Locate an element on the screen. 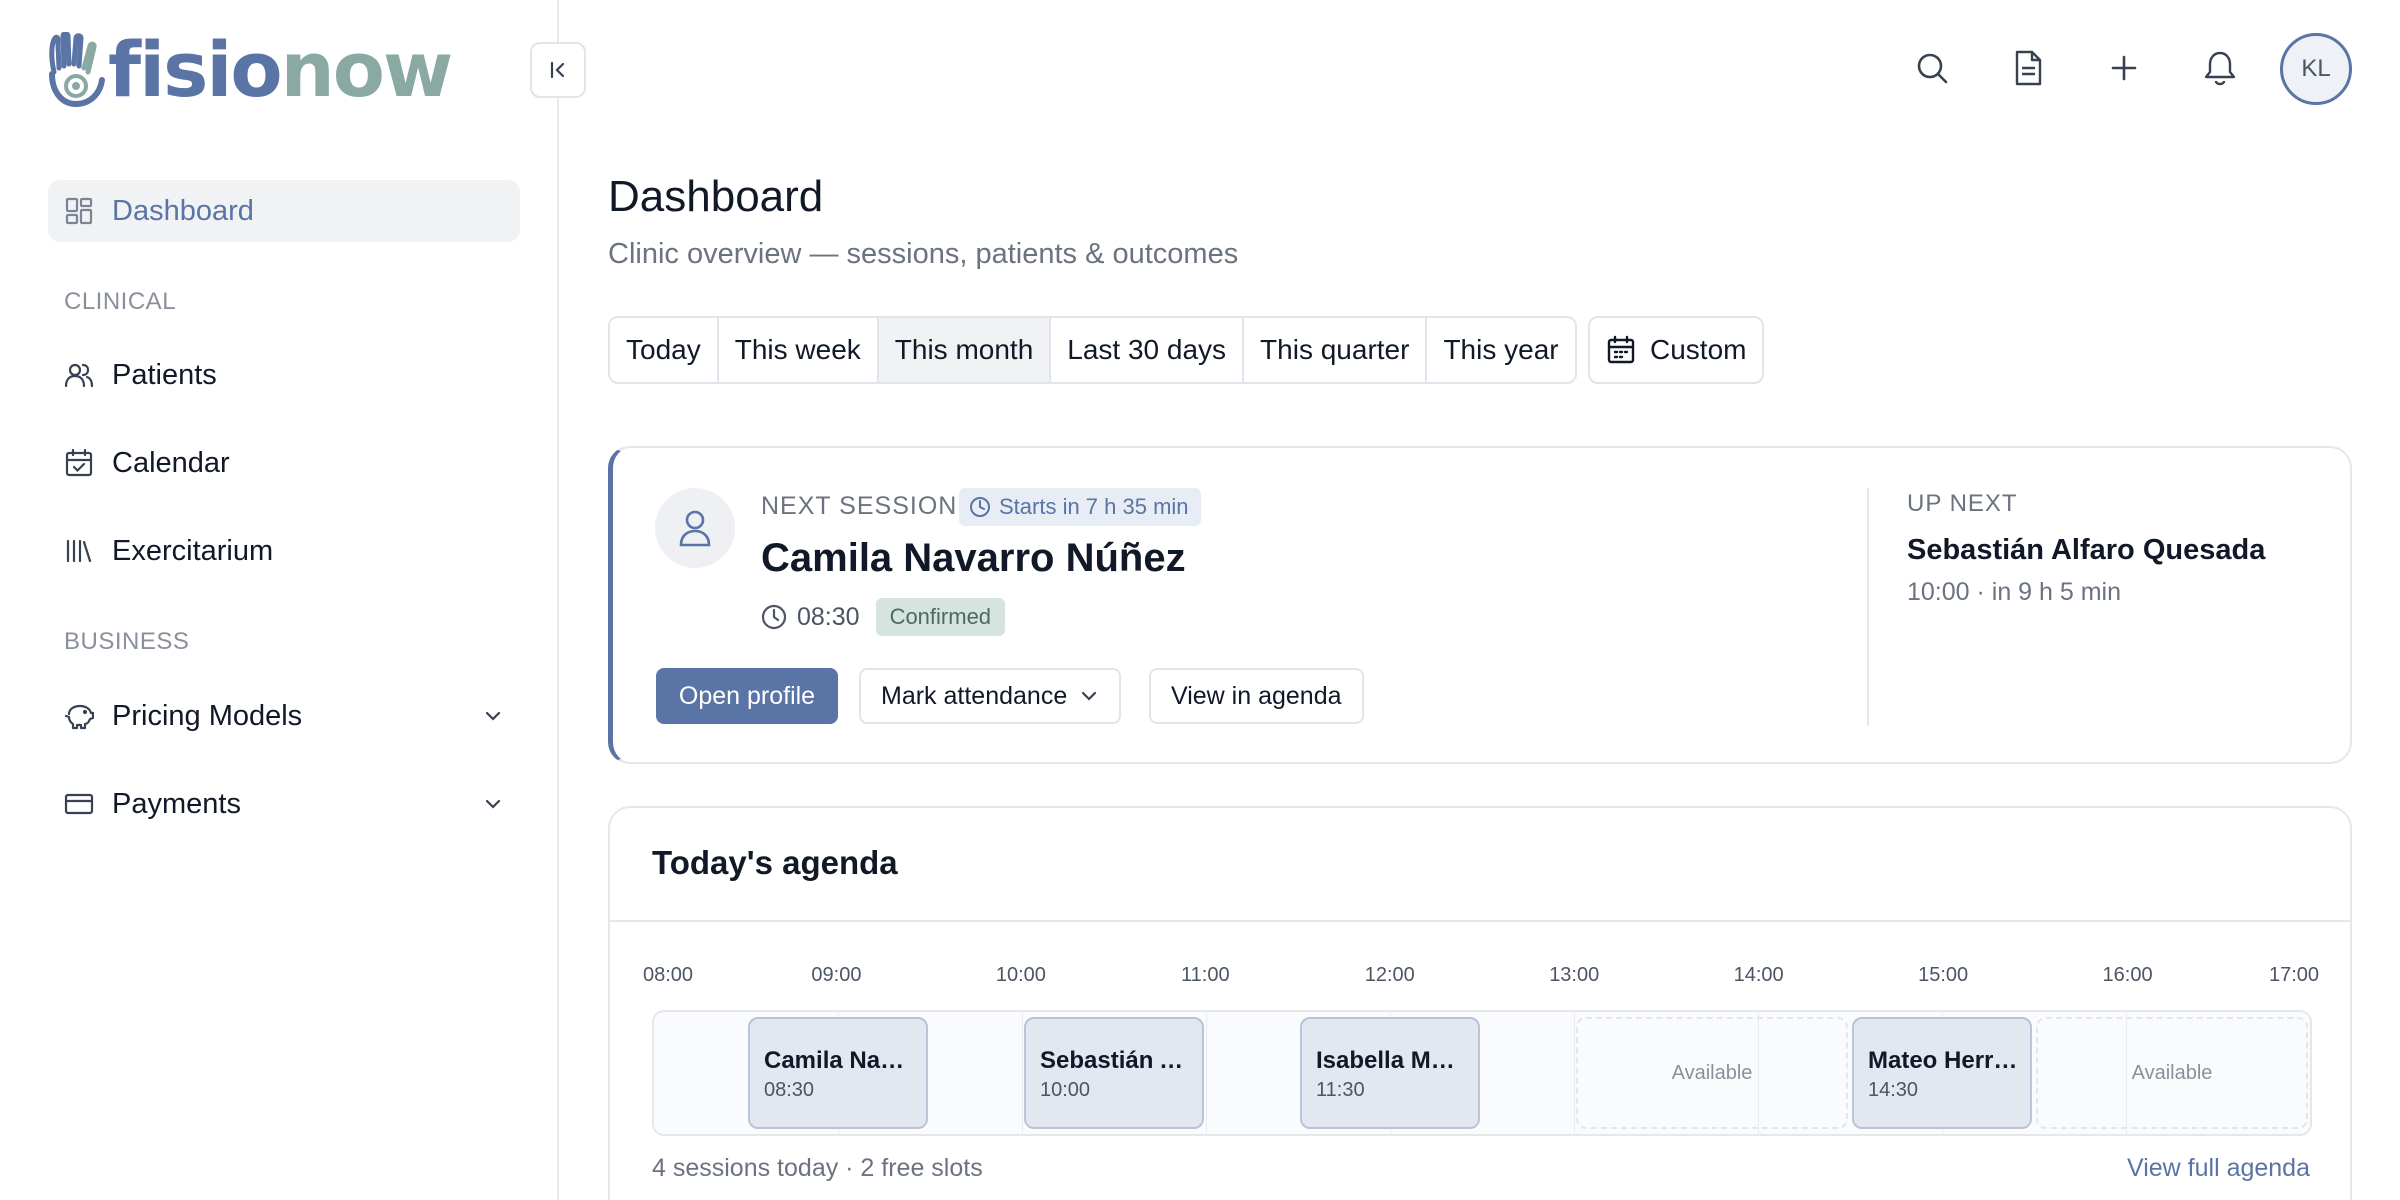  mark-attendance-button: Mark attendance is located at coordinates (990, 696).